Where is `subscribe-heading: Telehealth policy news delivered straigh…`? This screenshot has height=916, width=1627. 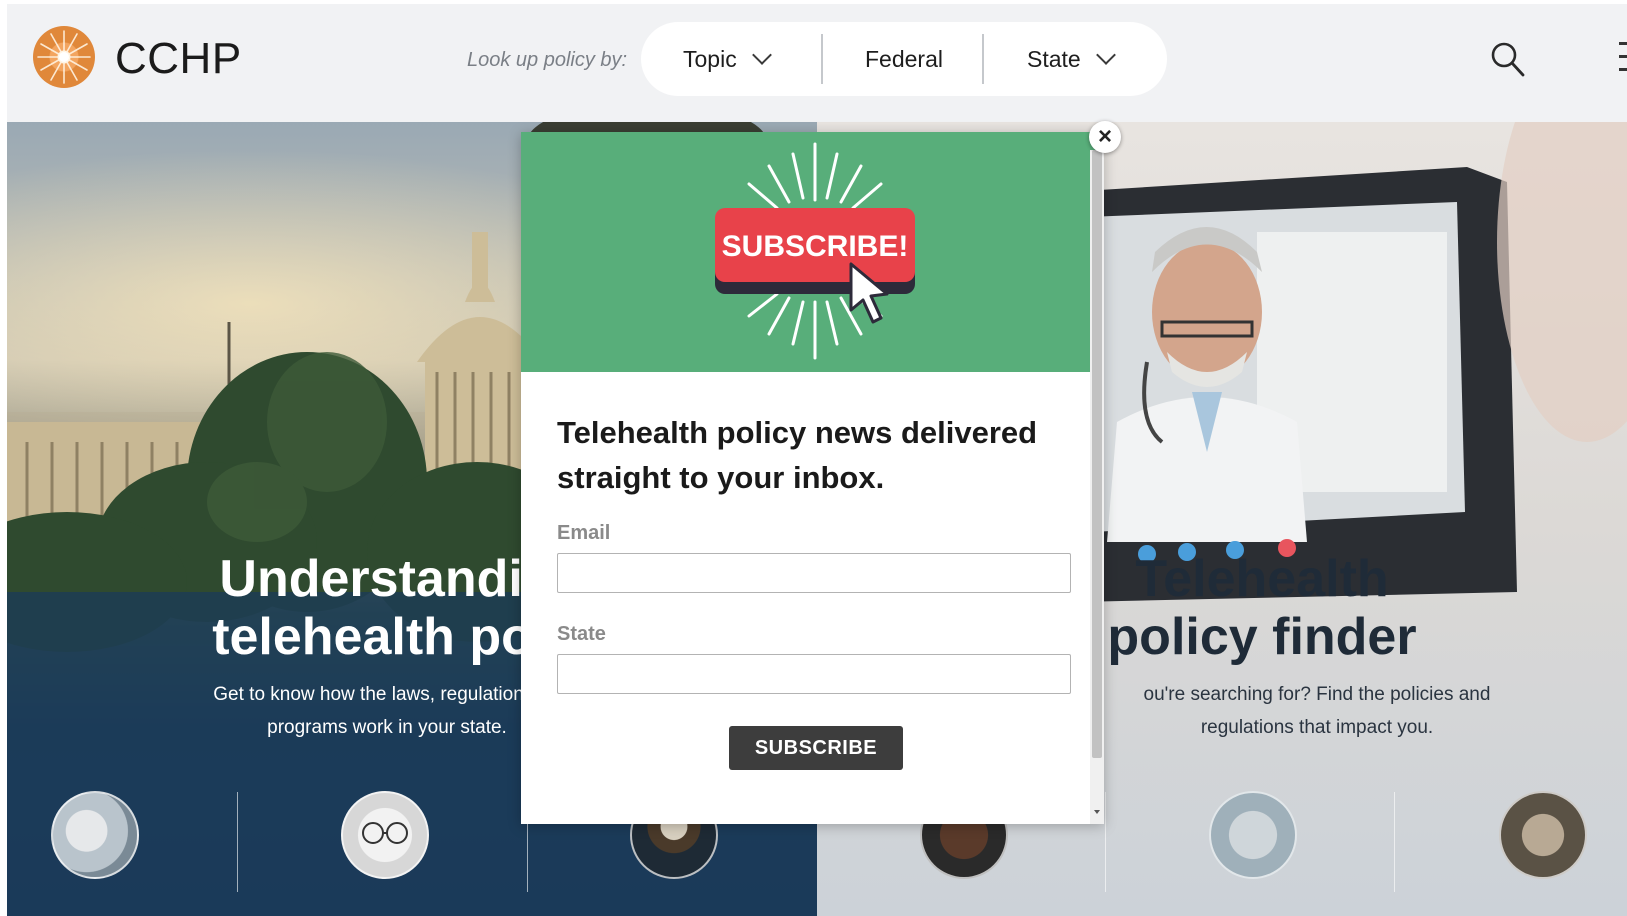 subscribe-heading: Telehealth policy news delivered straigh… is located at coordinates (797, 455).